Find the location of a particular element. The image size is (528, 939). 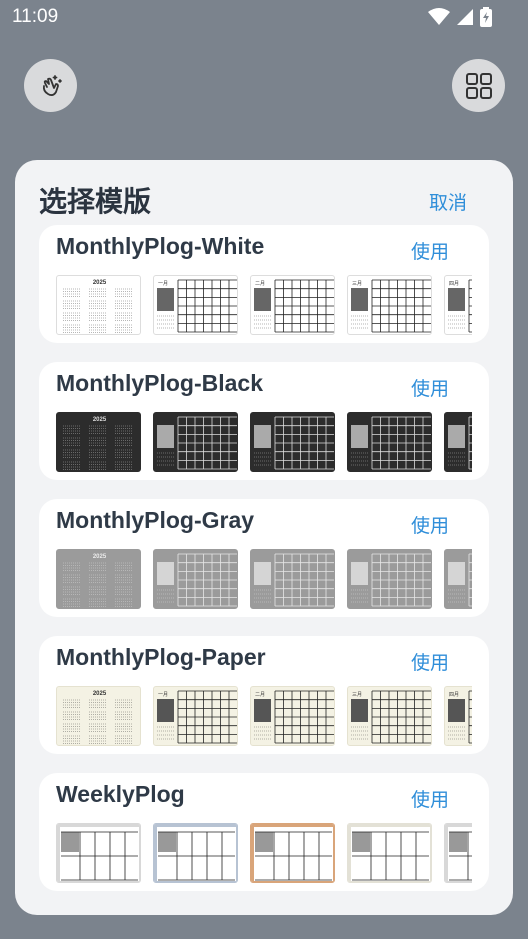

template-card-monthly-paper: MonthlyPlog-Paper 使用 2025 一月 二月 三月 四月 is located at coordinates (264, 695).